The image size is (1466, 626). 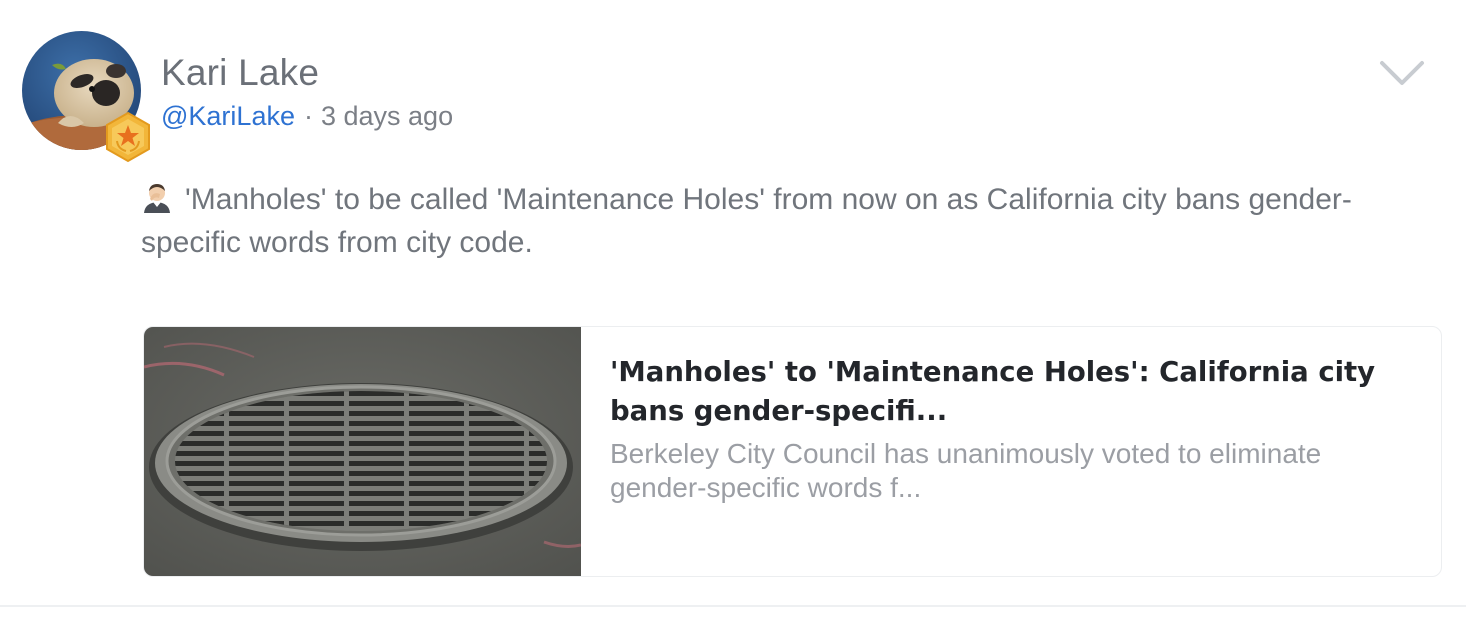 I want to click on post-timestamp: 3 days ago, so click(x=387, y=116).